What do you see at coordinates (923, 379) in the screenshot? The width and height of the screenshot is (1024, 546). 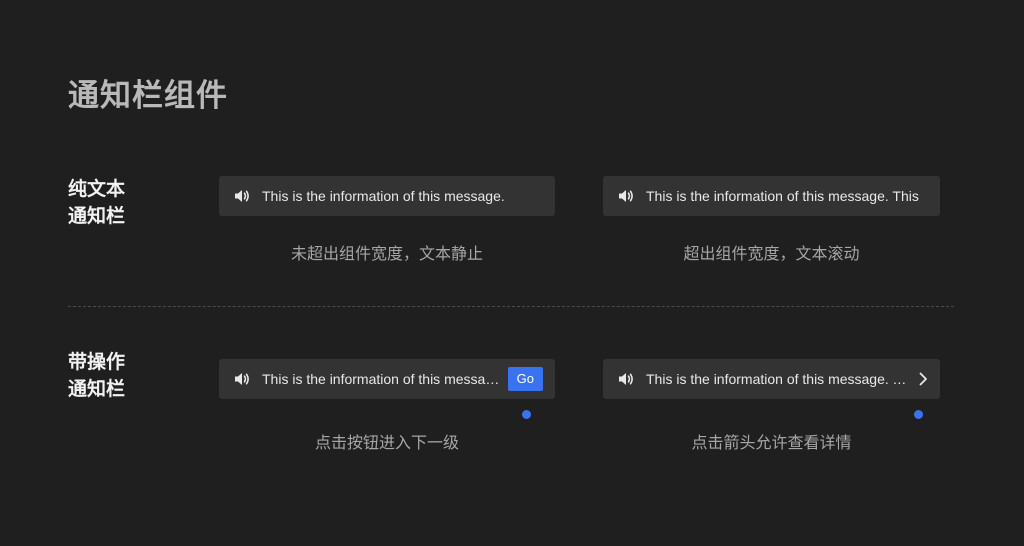 I see `chevron-right-icon` at bounding box center [923, 379].